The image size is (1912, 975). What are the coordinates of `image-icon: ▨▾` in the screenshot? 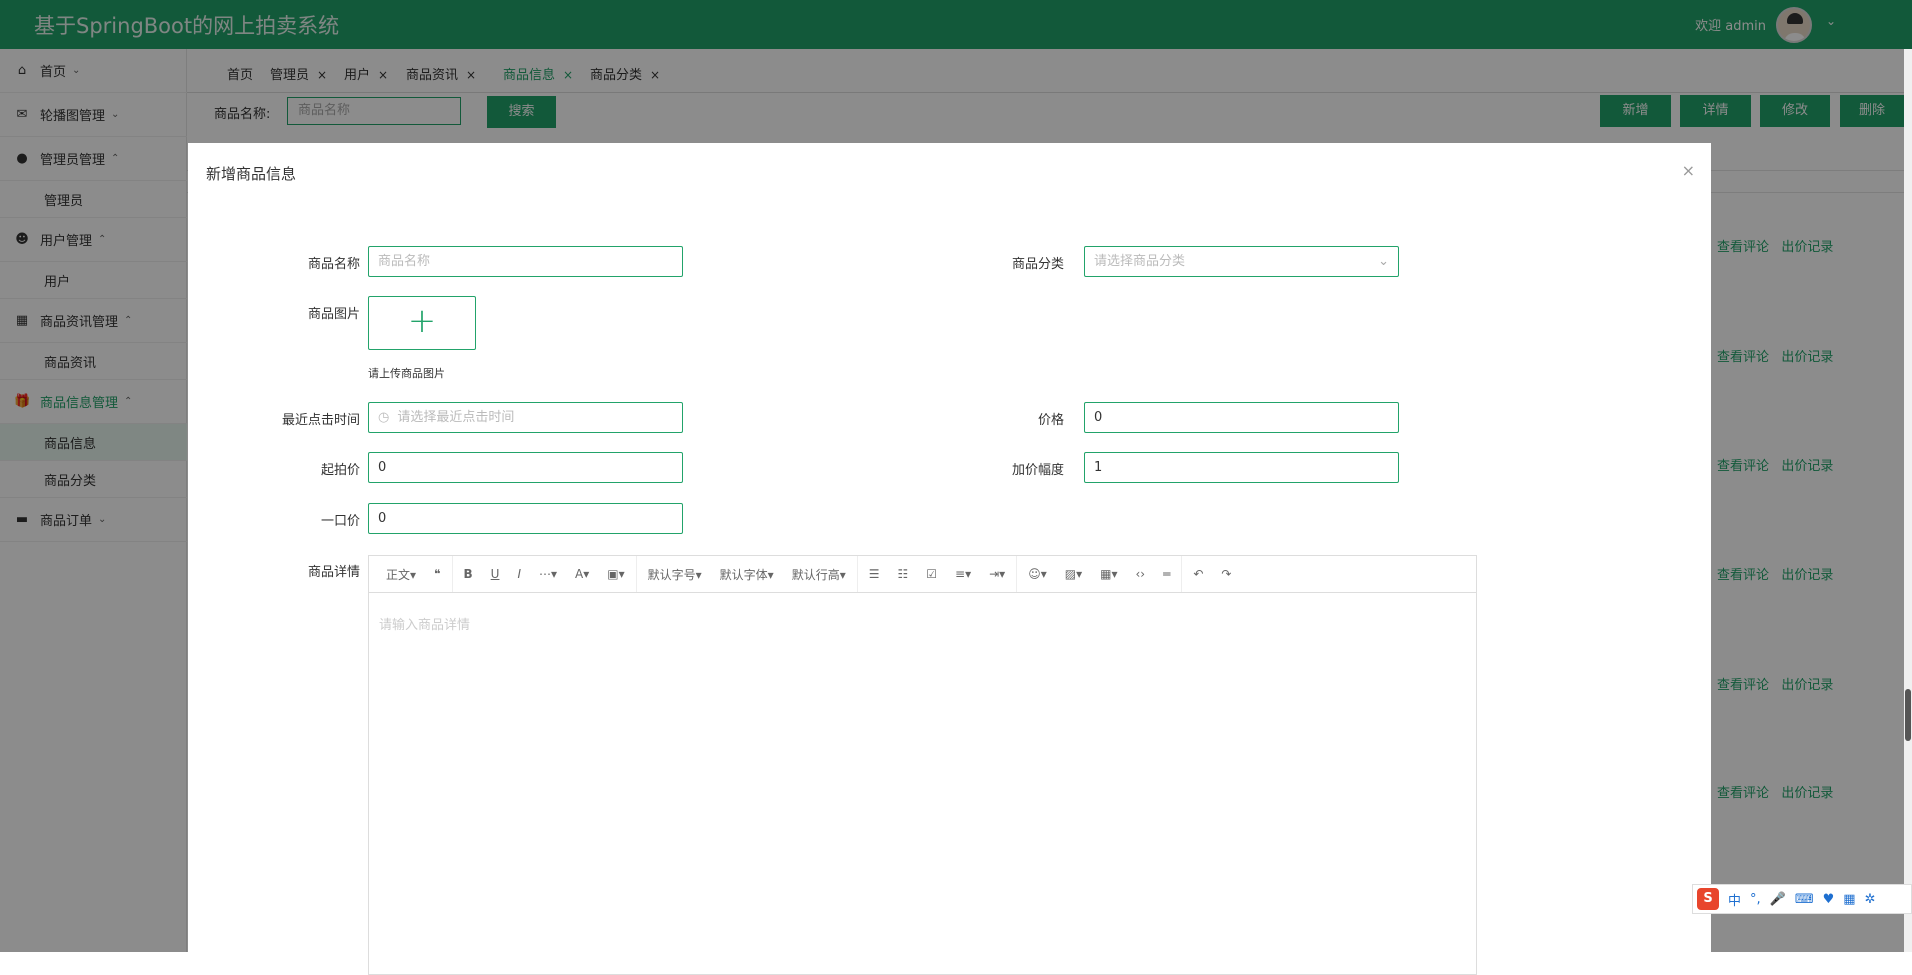 It's located at (1073, 574).